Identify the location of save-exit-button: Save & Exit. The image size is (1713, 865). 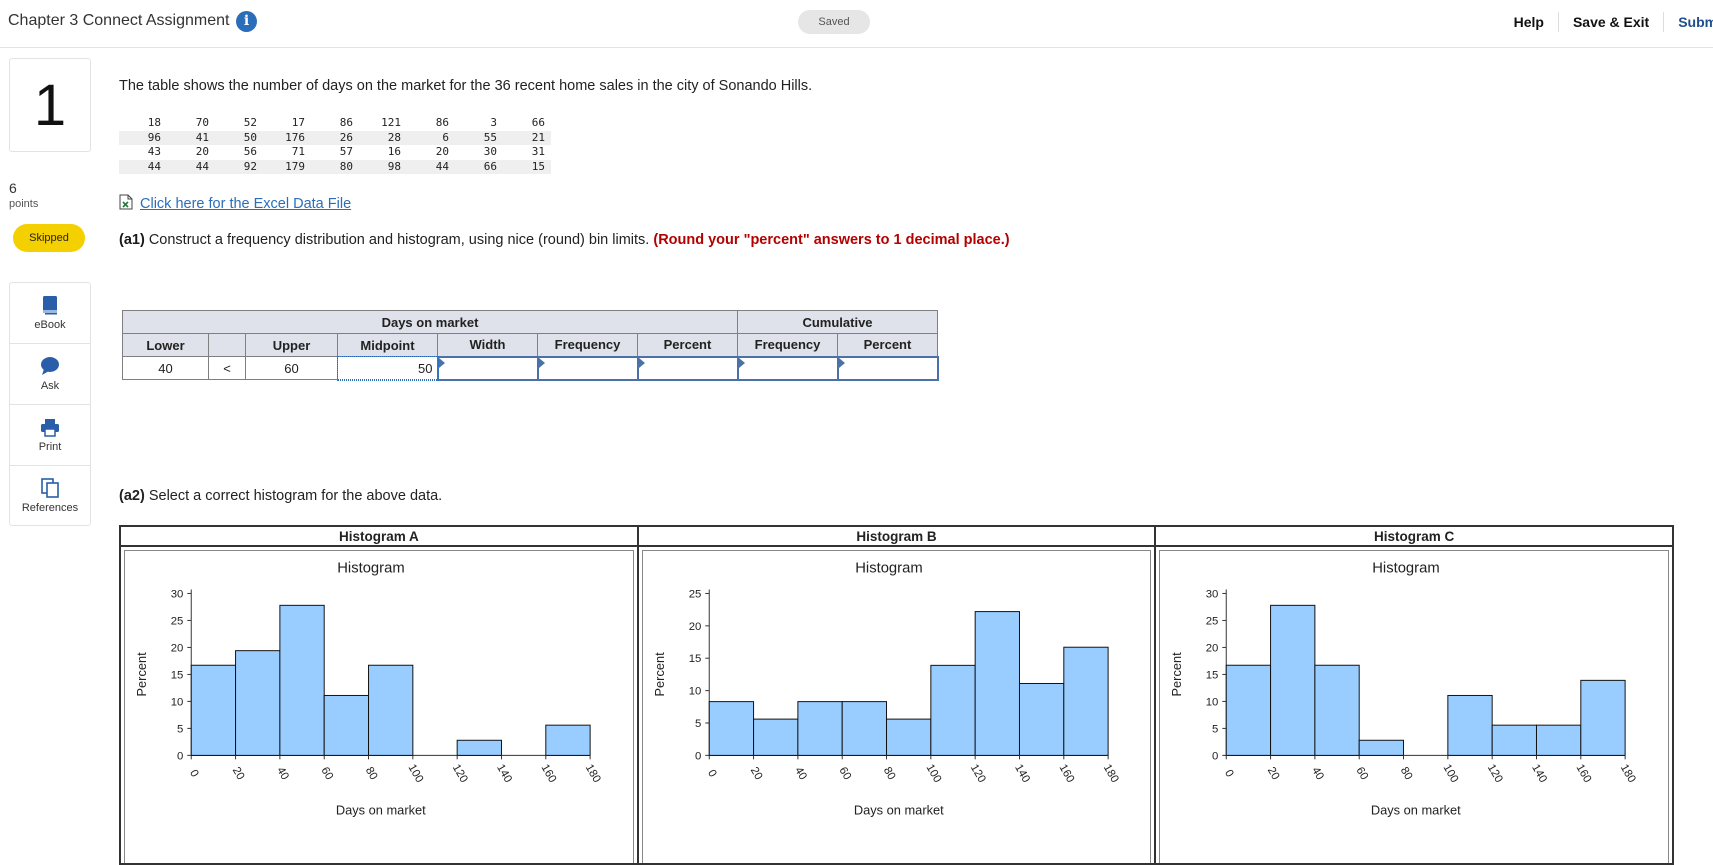
(1612, 22).